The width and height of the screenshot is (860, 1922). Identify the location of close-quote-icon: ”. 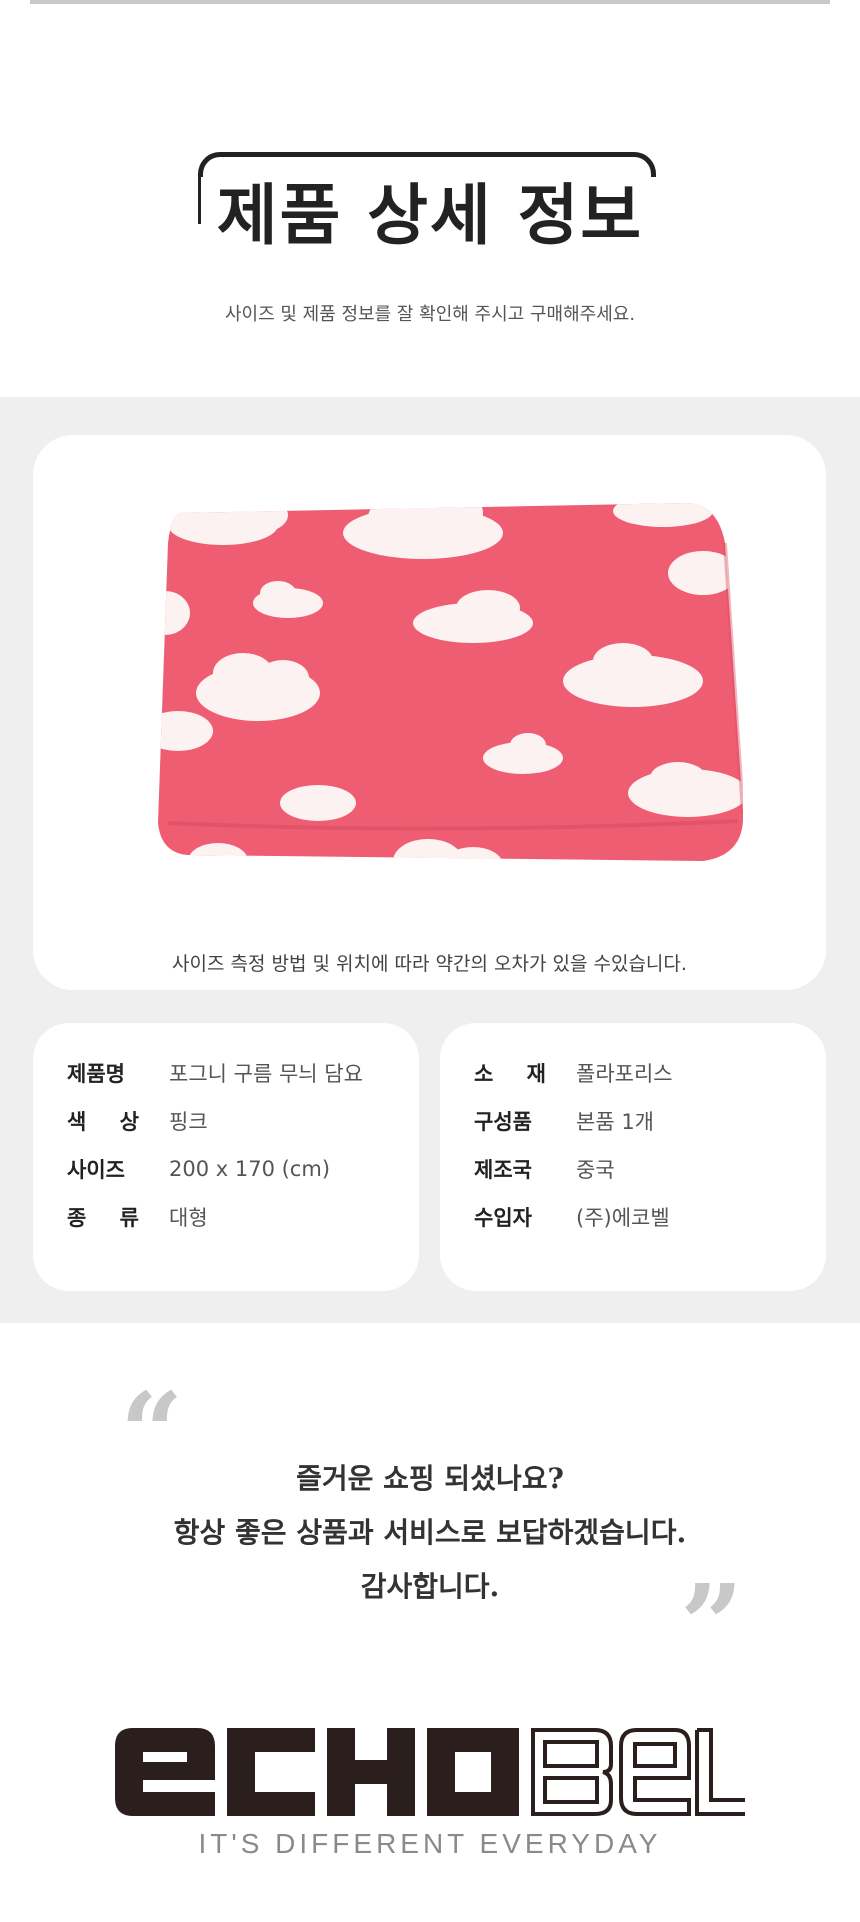
(712, 1624).